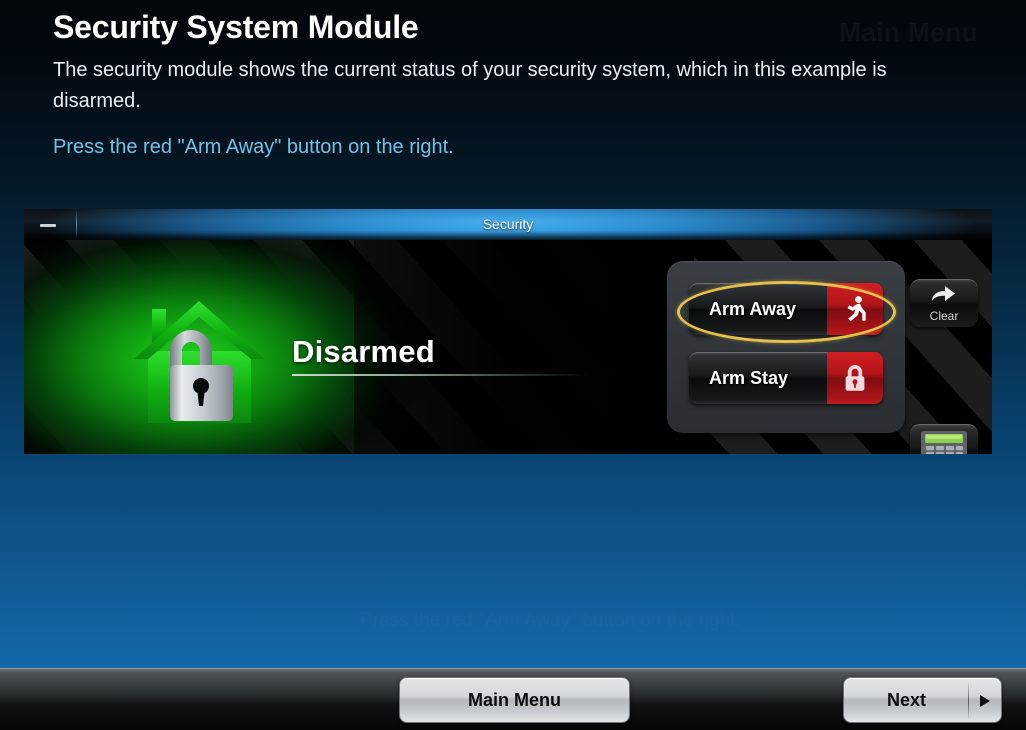 The image size is (1026, 730). What do you see at coordinates (944, 439) in the screenshot?
I see `keypad-button` at bounding box center [944, 439].